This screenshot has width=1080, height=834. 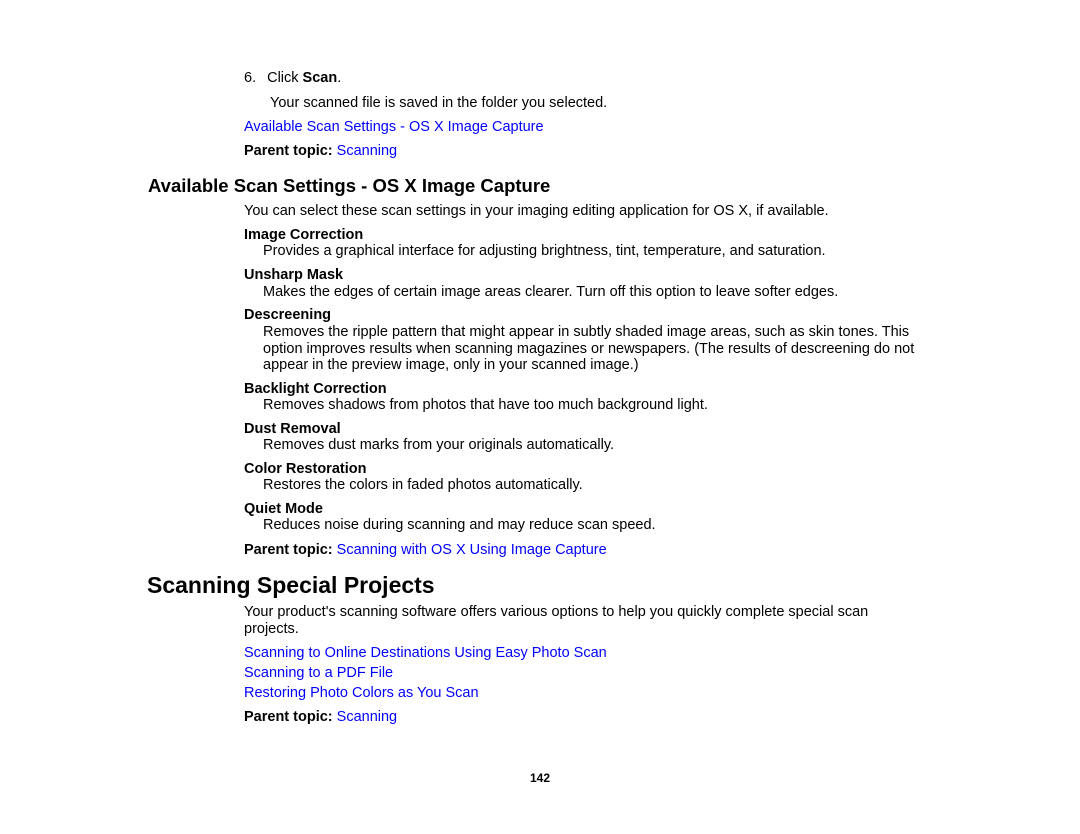 I want to click on setting-term: Backlight Correction, so click(x=315, y=389).